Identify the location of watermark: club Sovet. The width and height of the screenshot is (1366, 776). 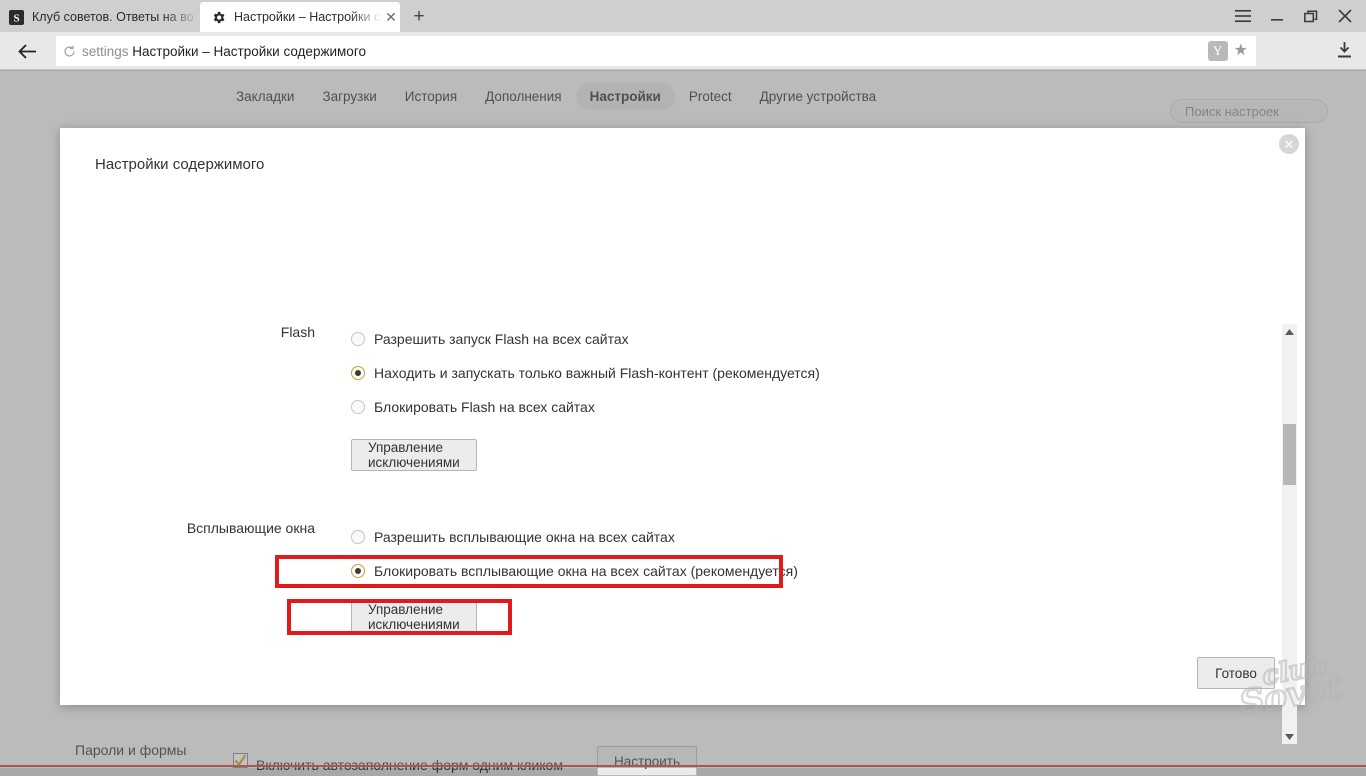
(1292, 690).